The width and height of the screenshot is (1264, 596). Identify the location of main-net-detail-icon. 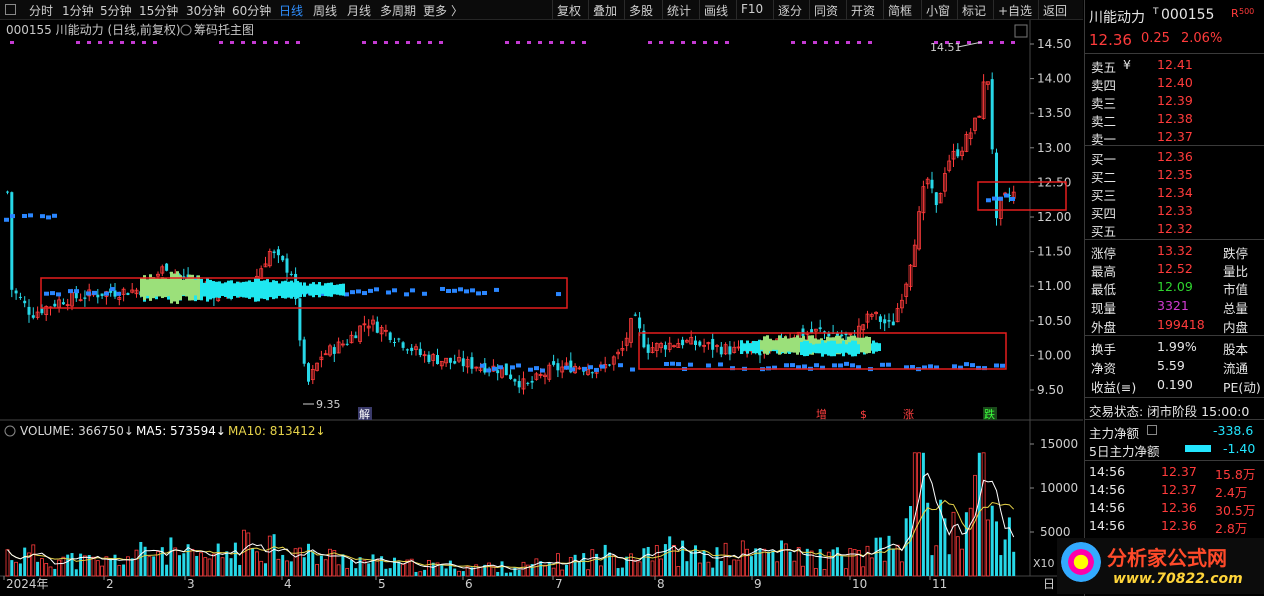
(1152, 430).